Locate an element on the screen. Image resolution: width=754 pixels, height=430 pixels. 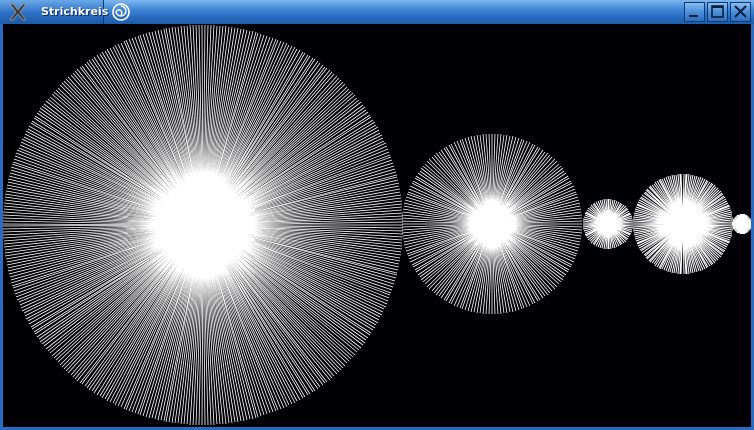
line-circle-small is located at coordinates (608, 224).